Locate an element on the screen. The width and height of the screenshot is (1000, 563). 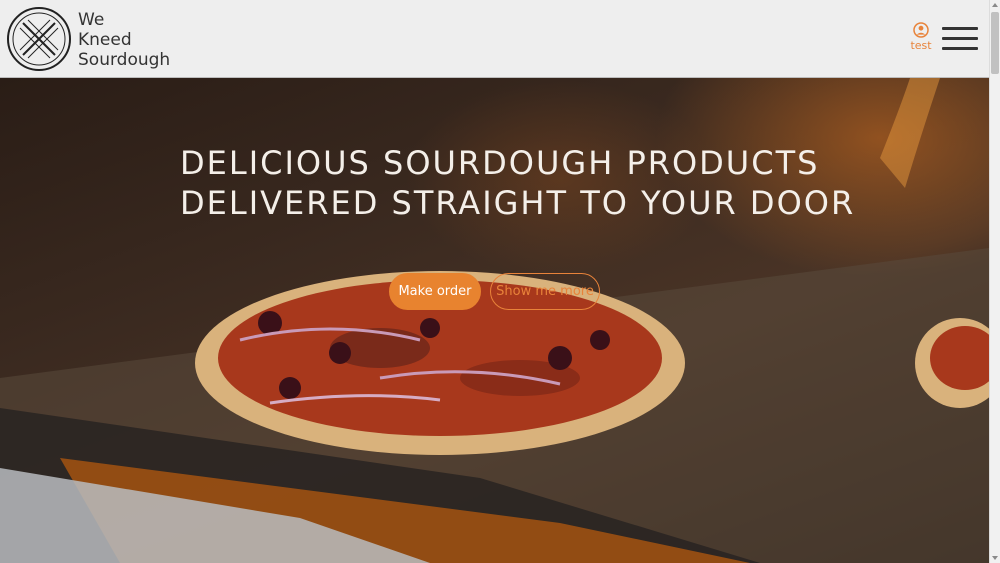
hamburger-menu-icon is located at coordinates (960, 39).